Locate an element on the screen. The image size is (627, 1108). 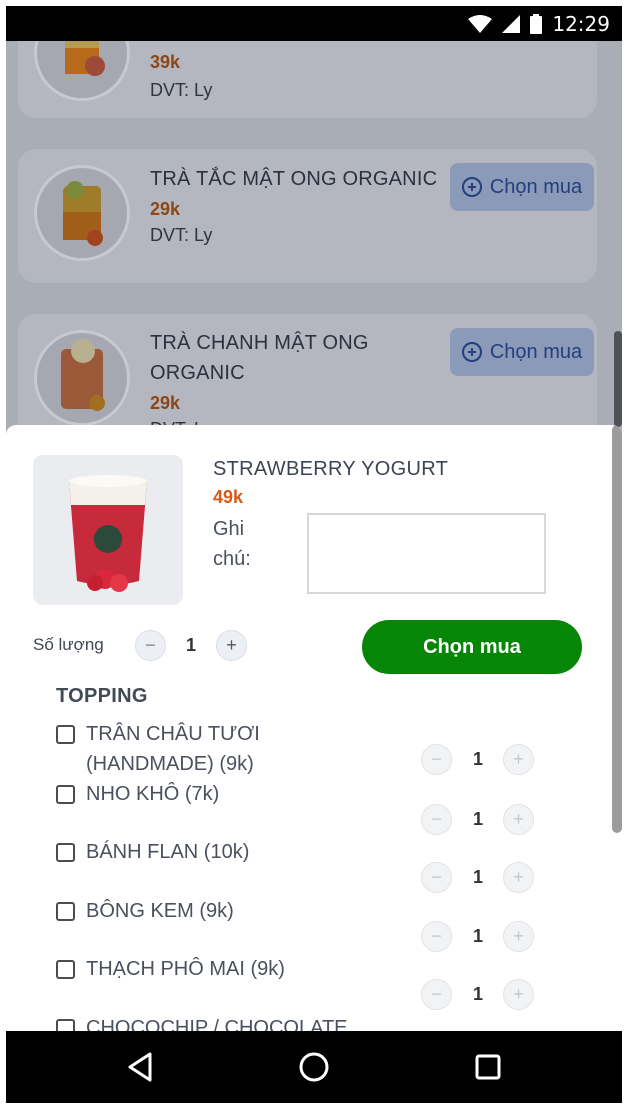
battery-icon is located at coordinates (536, 23).